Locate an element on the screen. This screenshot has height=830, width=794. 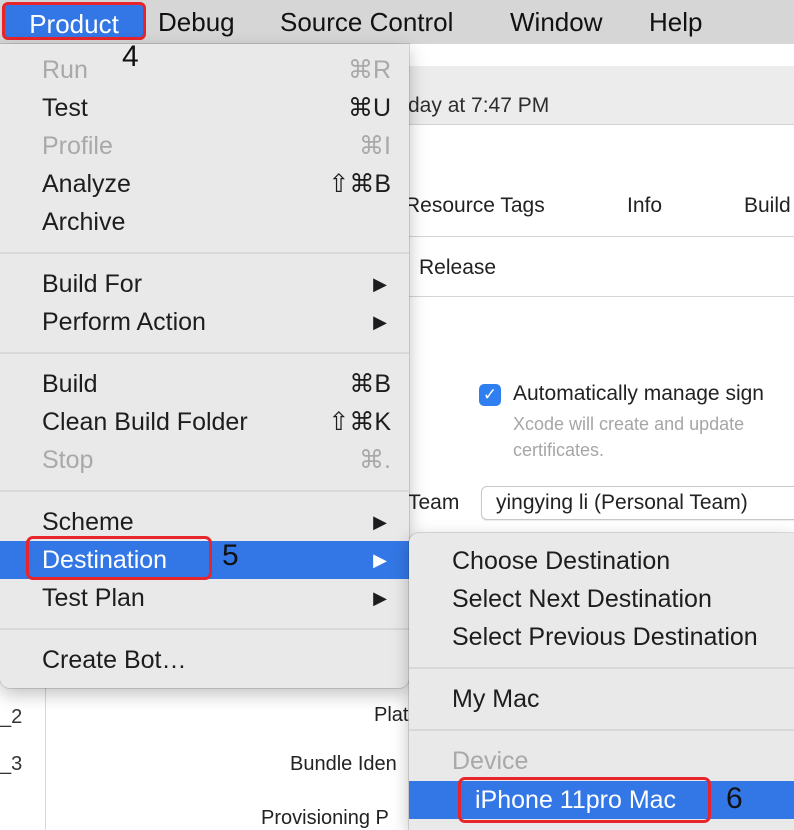
step-number-6: 6 is located at coordinates (734, 798).